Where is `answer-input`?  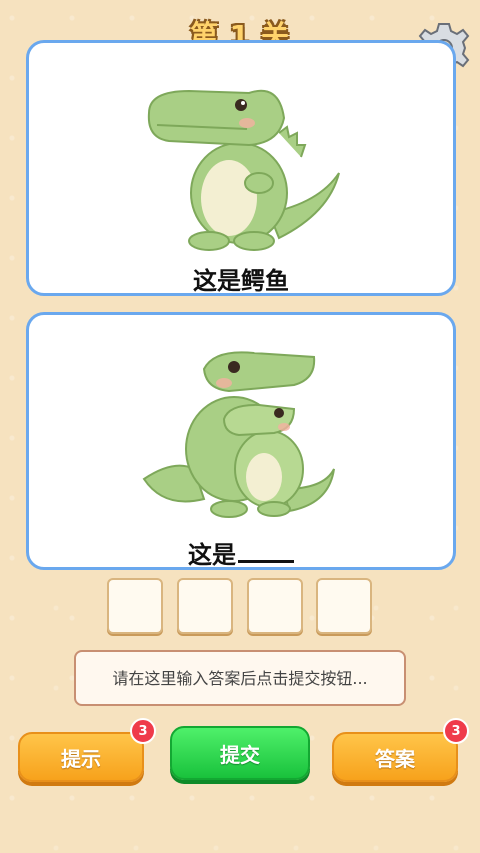
answer-input is located at coordinates (240, 678).